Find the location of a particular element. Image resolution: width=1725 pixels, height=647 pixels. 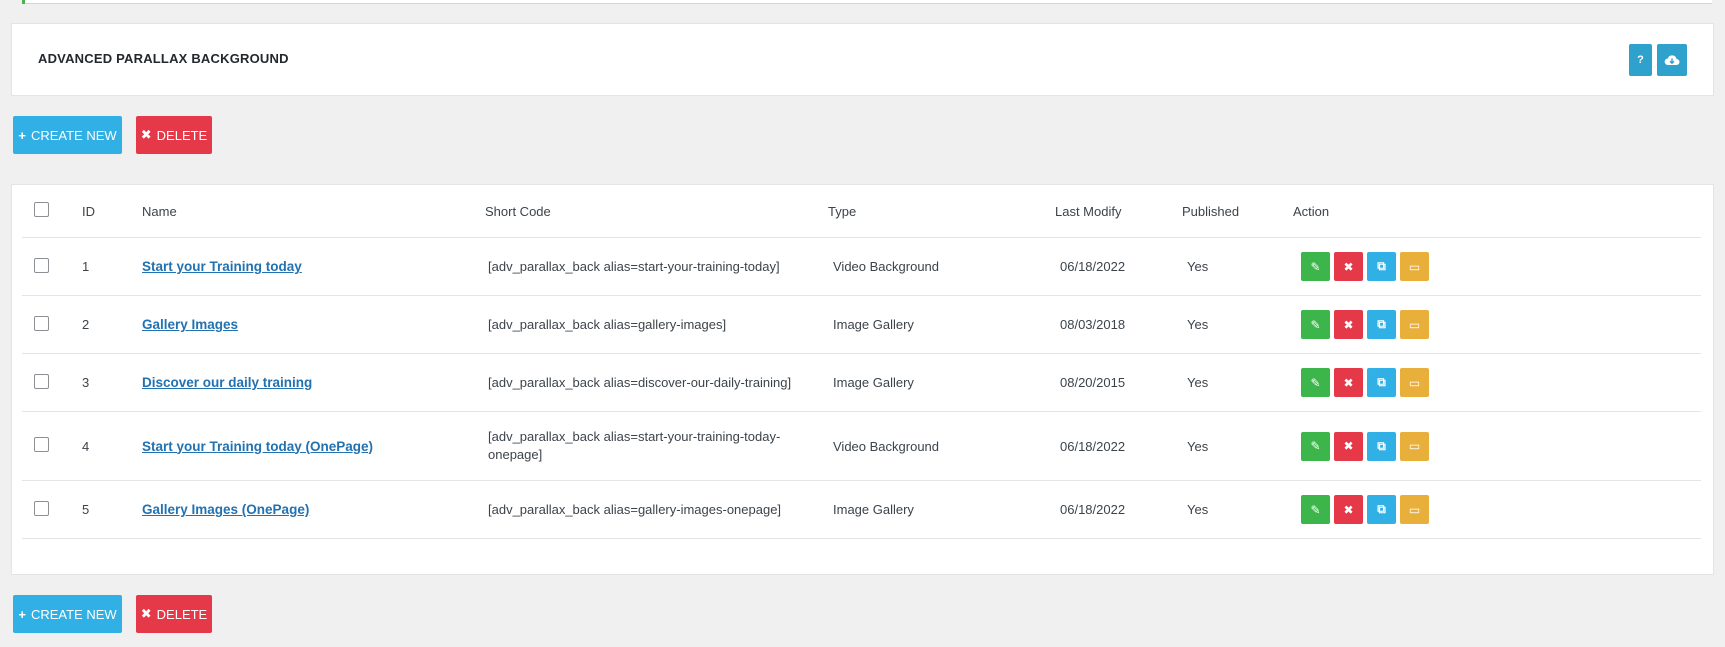

create-new-label: CREATE NEW is located at coordinates (73, 135).